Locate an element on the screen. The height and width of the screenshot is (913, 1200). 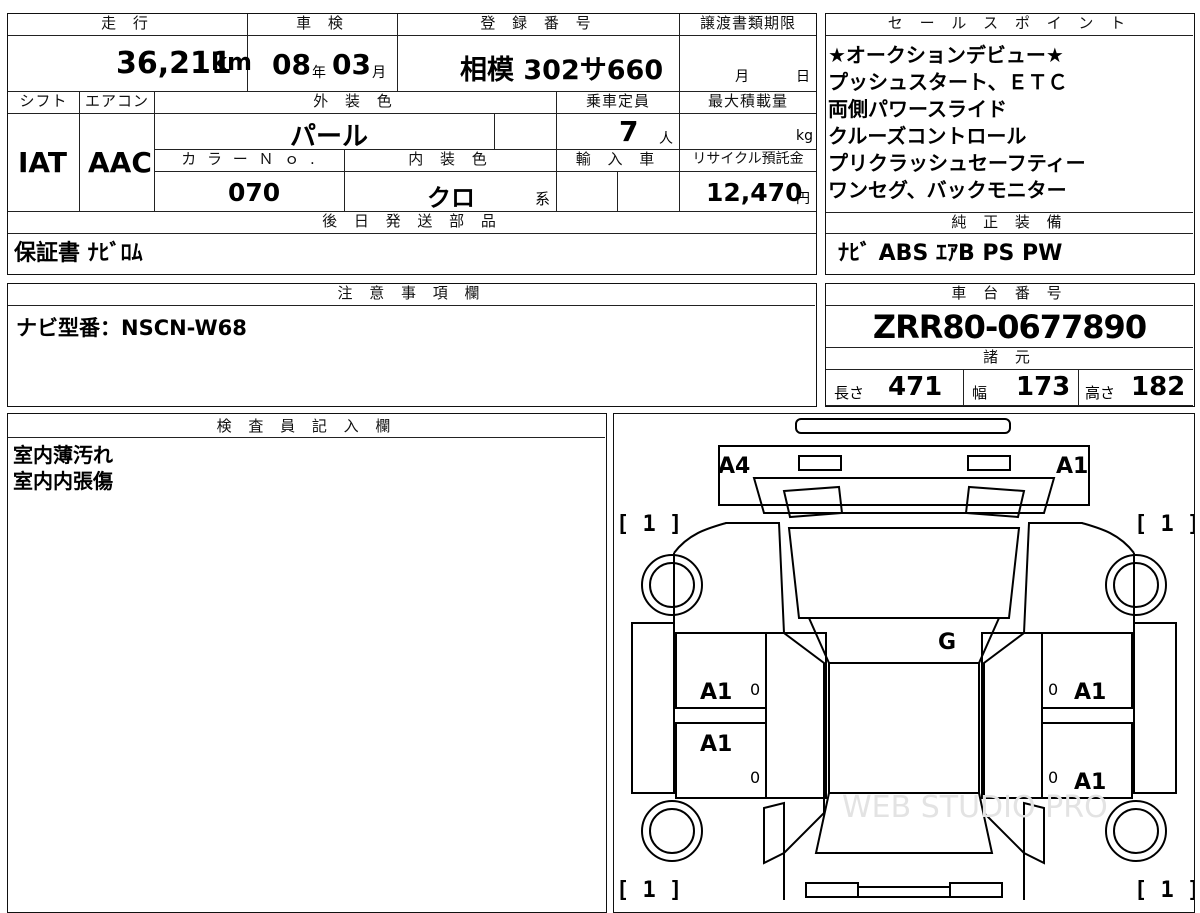
inspection-month-unit: 月 is located at coordinates (379, 73).